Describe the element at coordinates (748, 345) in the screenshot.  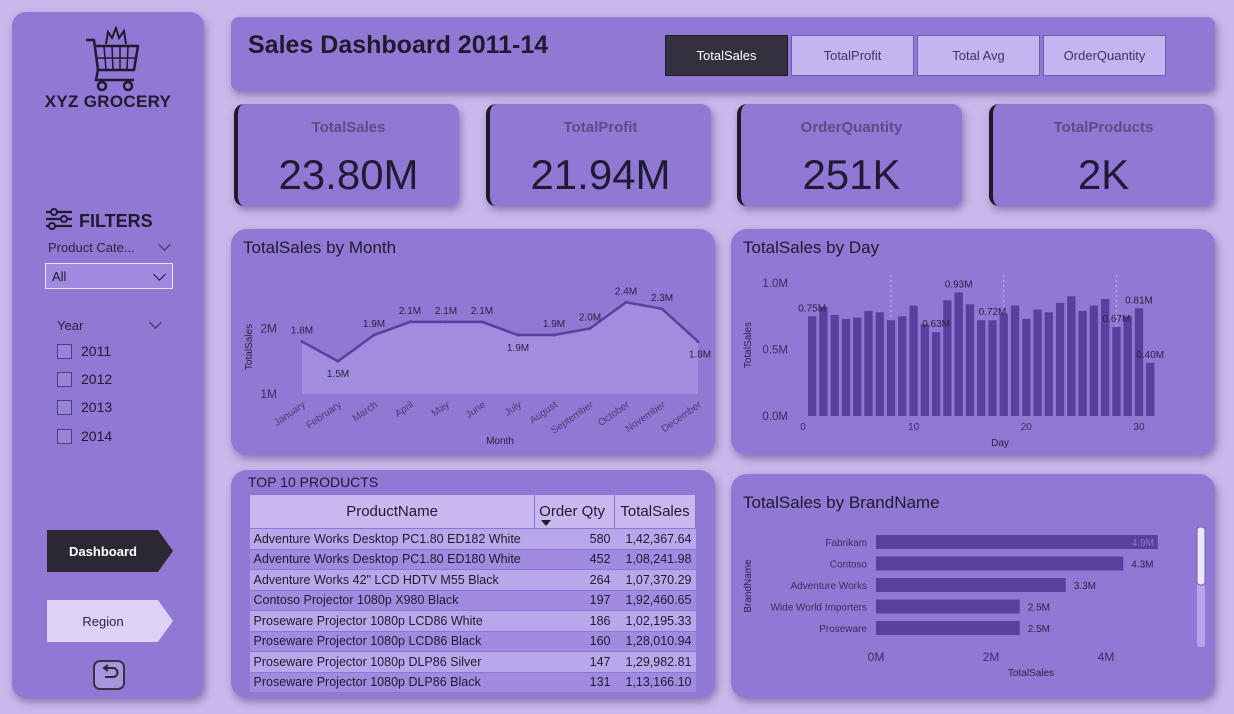
I see `y-axis-label: TotalSales` at that location.